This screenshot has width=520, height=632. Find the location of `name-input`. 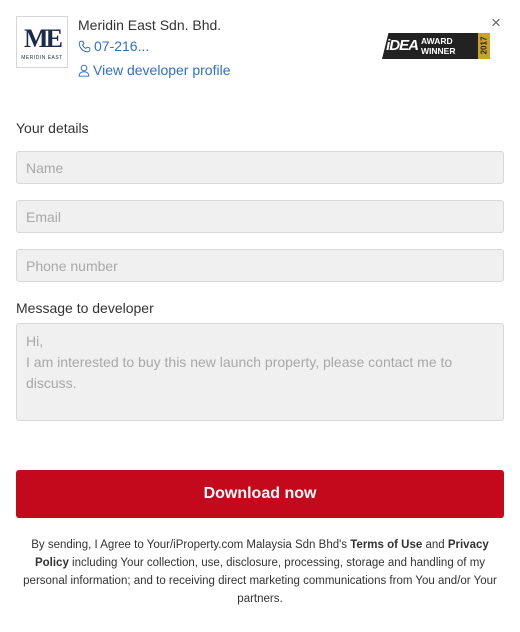

name-input is located at coordinates (260, 167).